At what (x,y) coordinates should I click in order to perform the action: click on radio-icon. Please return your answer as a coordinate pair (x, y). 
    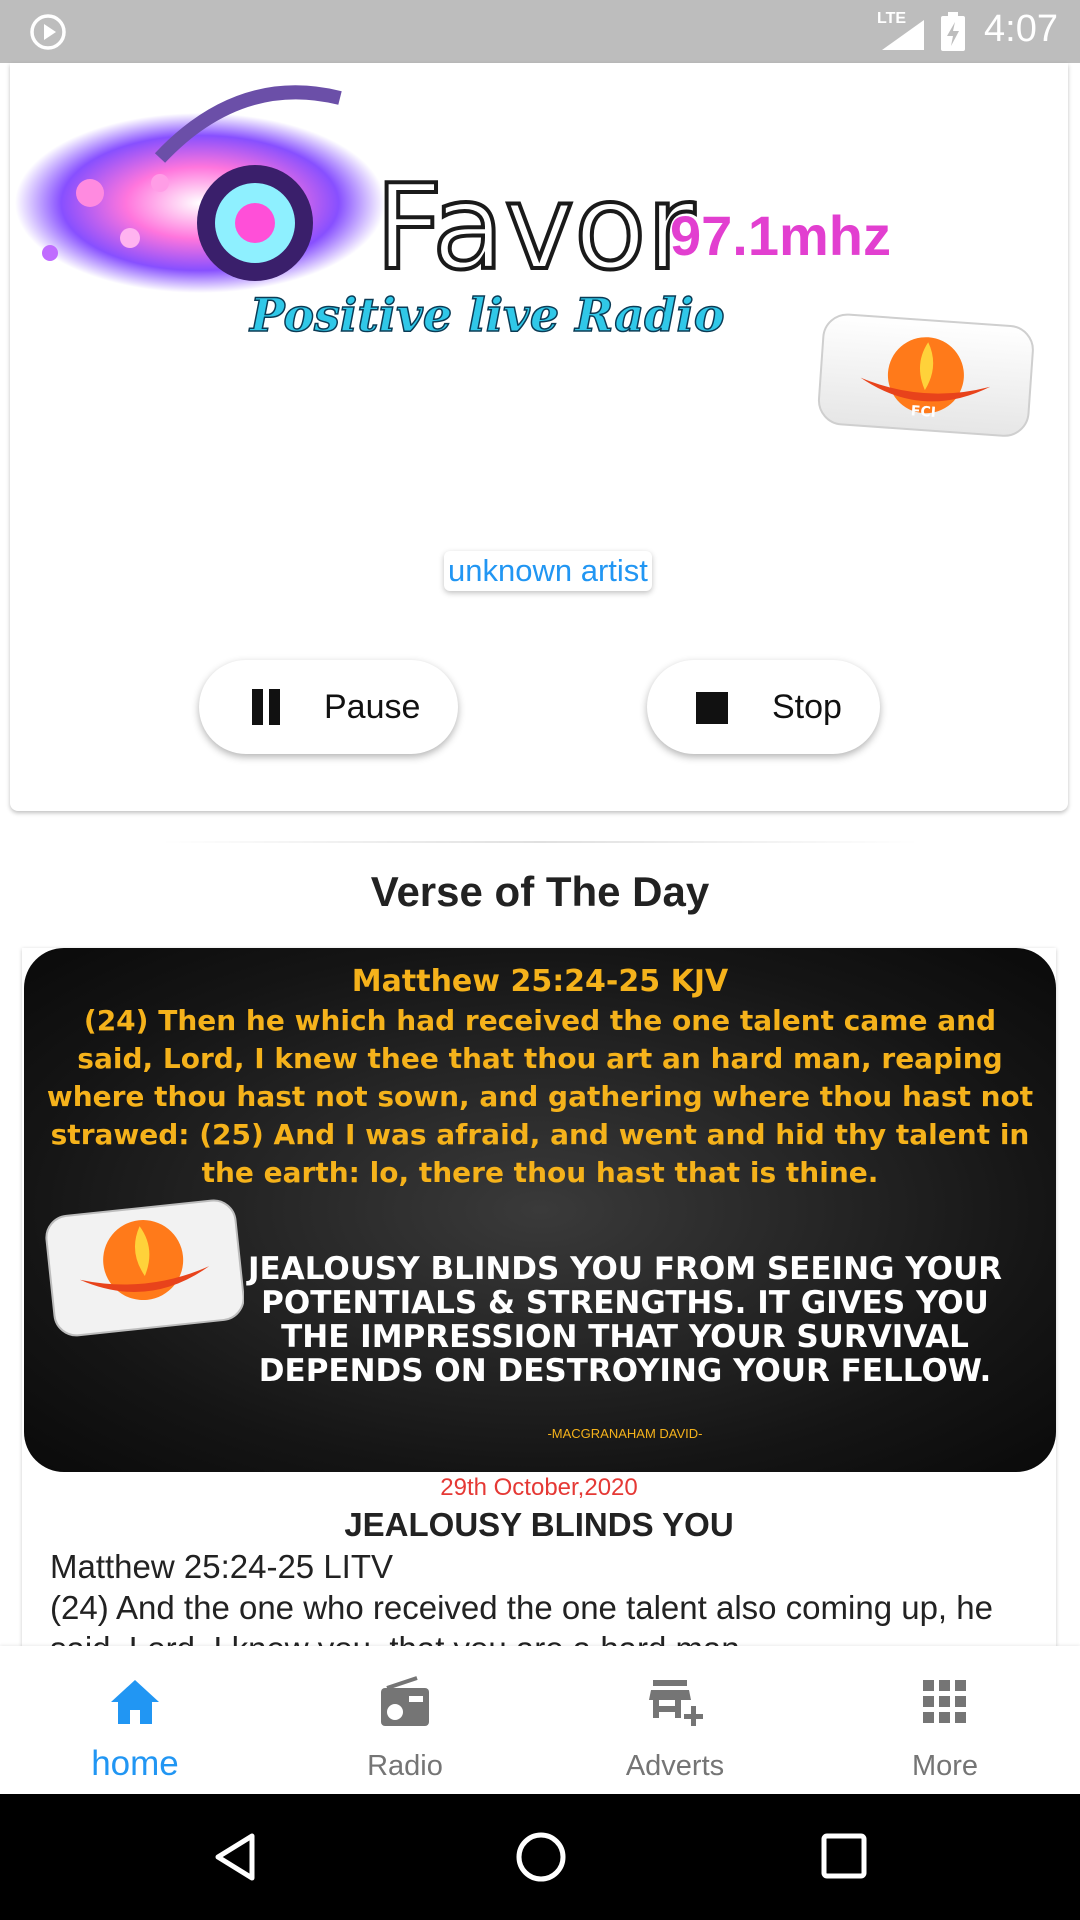
    Looking at the image, I should click on (405, 1701).